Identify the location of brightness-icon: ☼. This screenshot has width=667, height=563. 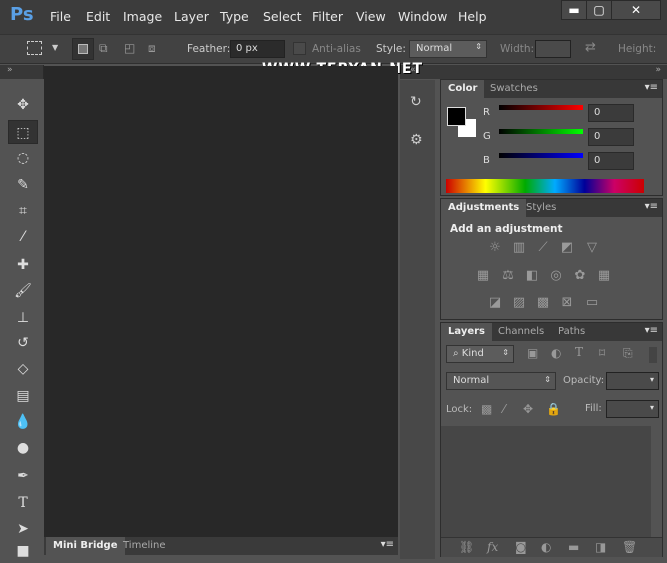
(495, 248).